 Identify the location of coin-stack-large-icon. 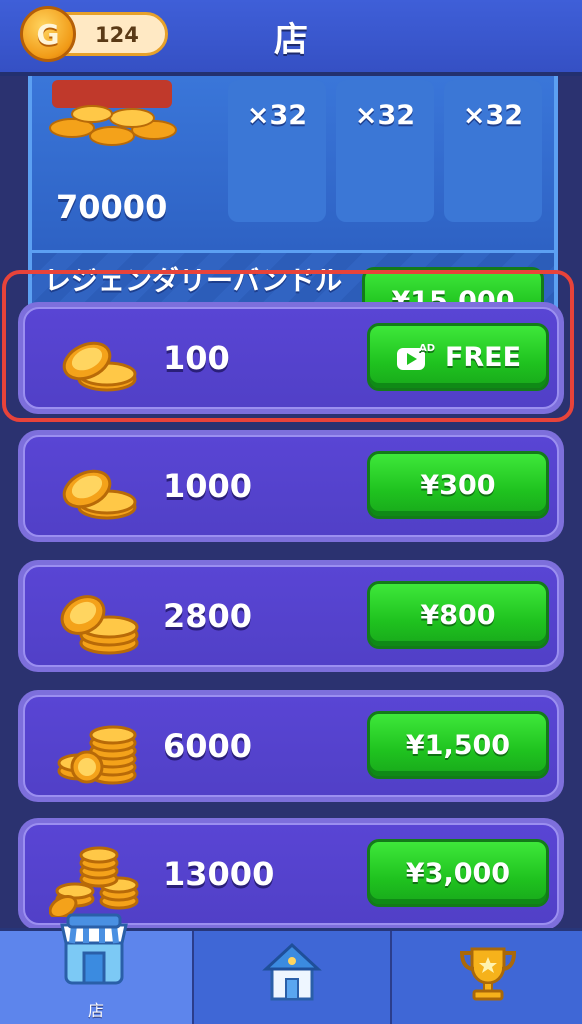
(97, 755).